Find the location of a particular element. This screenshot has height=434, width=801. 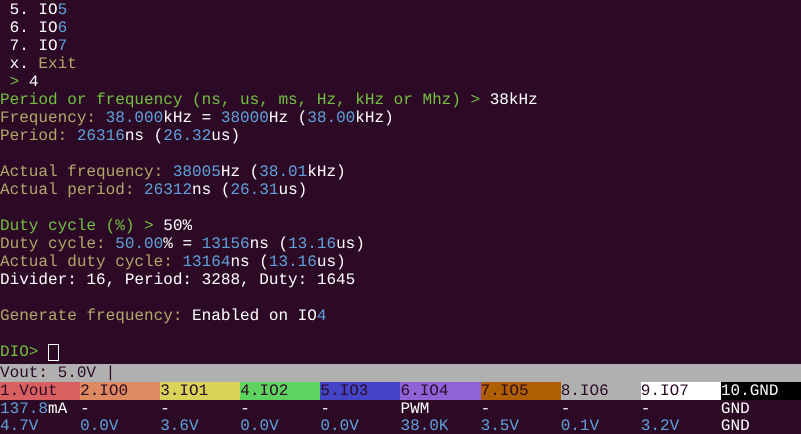

pin-header: 9.IO7 is located at coordinates (680, 391).